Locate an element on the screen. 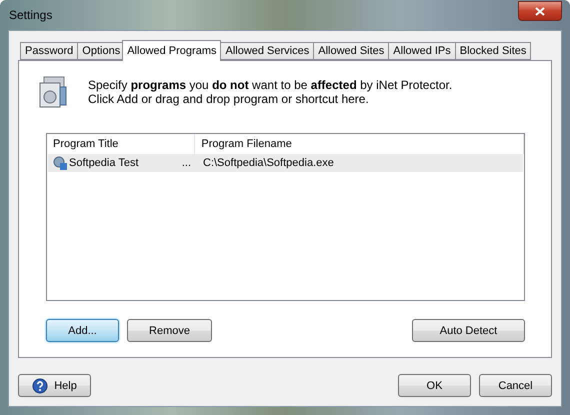 Image resolution: width=570 pixels, height=415 pixels. program-title: Softpedia Test is located at coordinates (104, 163).